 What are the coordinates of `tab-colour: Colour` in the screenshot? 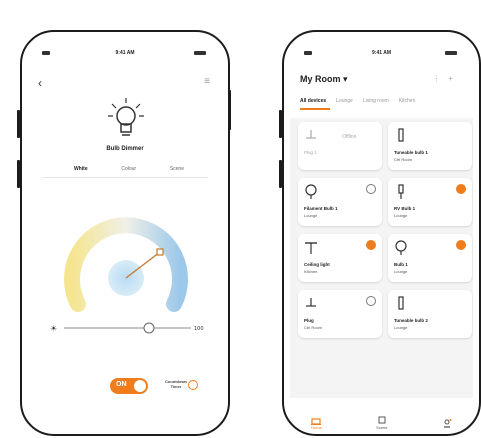 It's located at (128, 169).